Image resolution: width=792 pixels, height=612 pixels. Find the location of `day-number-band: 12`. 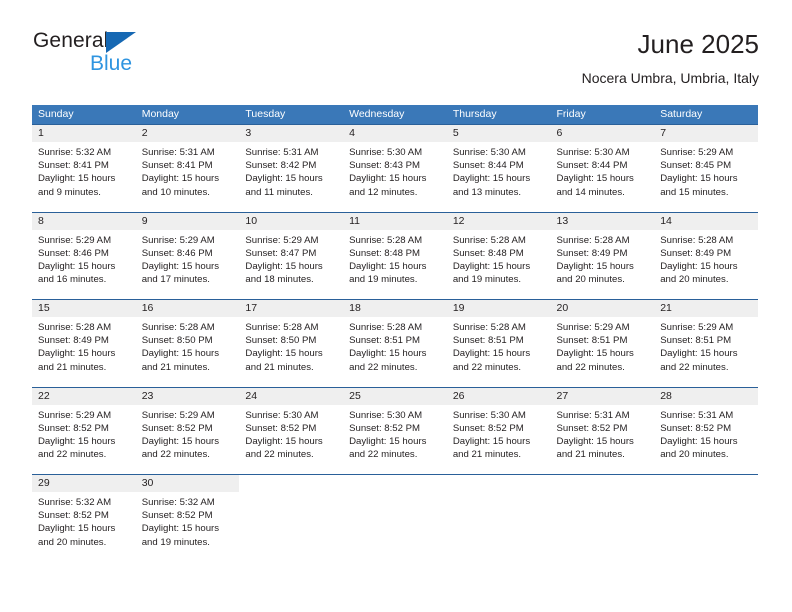

day-number-band: 12 is located at coordinates (498, 221).